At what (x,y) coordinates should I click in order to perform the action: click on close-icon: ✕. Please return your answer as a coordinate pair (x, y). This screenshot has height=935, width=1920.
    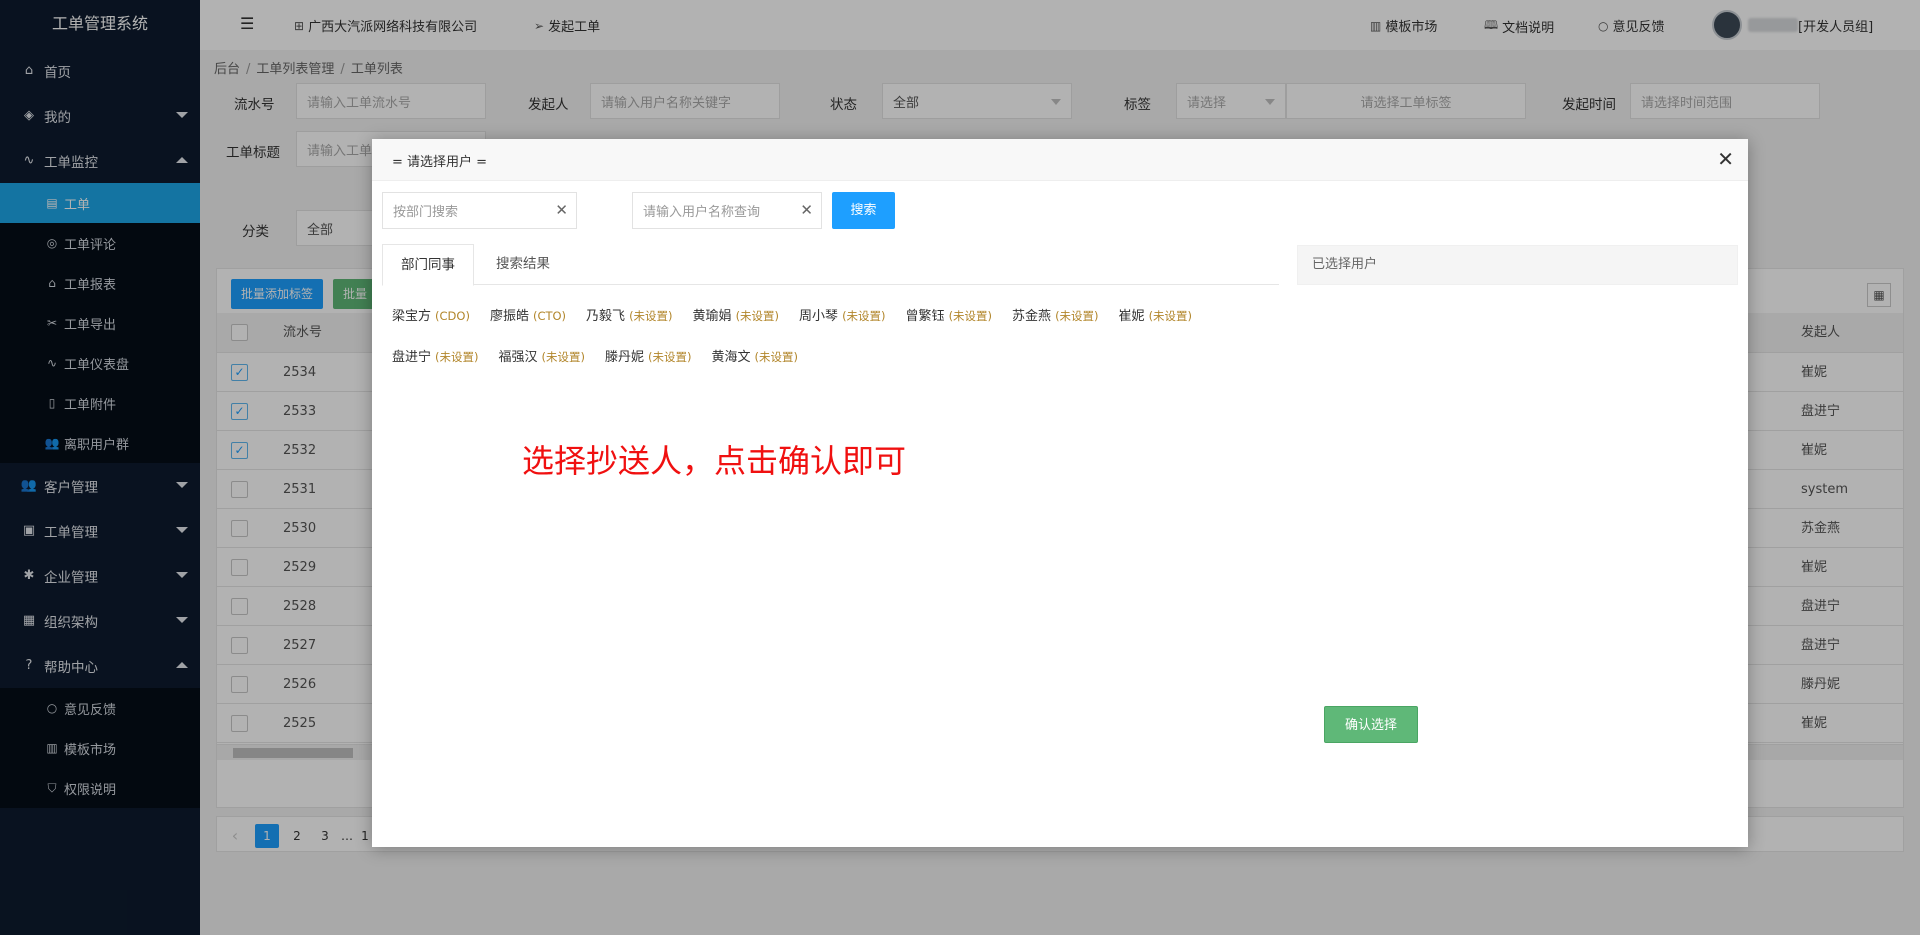
    Looking at the image, I should click on (1725, 159).